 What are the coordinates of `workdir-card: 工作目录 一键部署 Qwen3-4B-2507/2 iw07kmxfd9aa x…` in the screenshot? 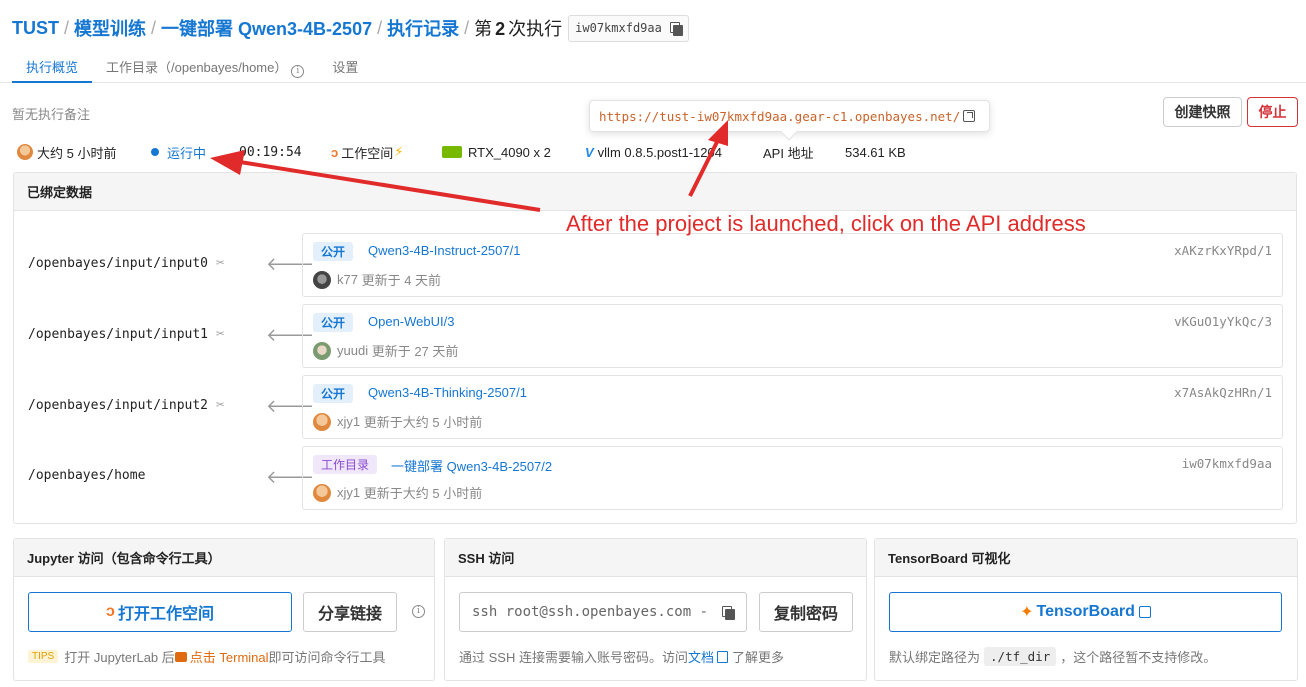 It's located at (792, 478).